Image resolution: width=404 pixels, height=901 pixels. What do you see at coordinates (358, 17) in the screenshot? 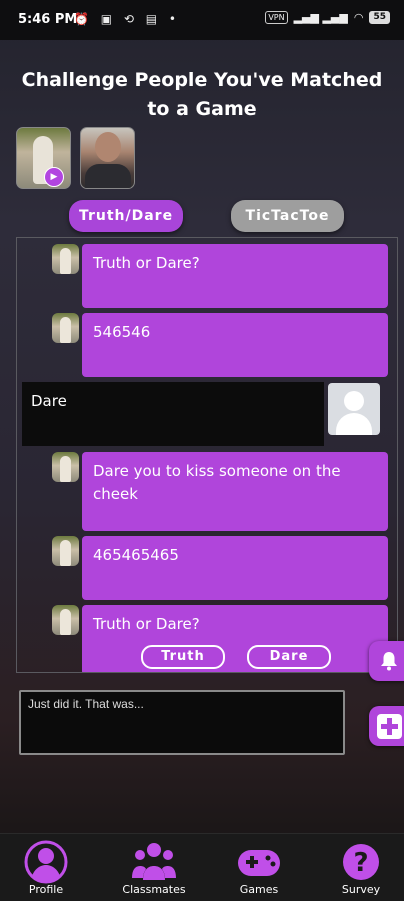
I see `wifi-icon: ◠` at bounding box center [358, 17].